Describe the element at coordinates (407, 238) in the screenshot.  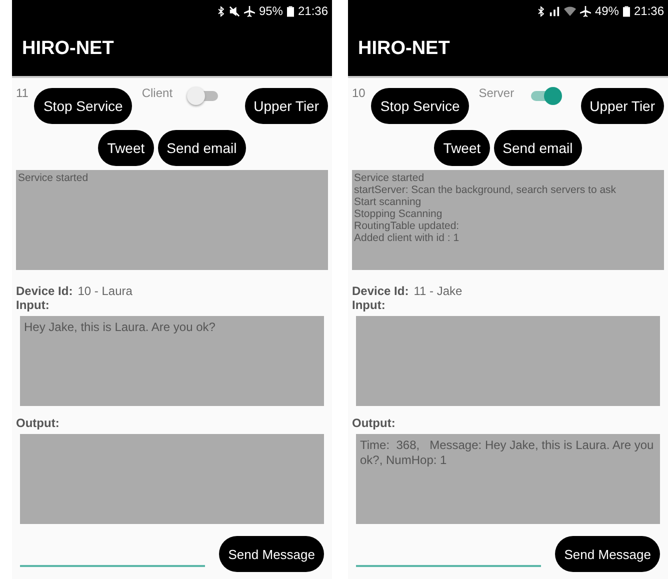
I see `log-line: Added client with id : 1` at that location.